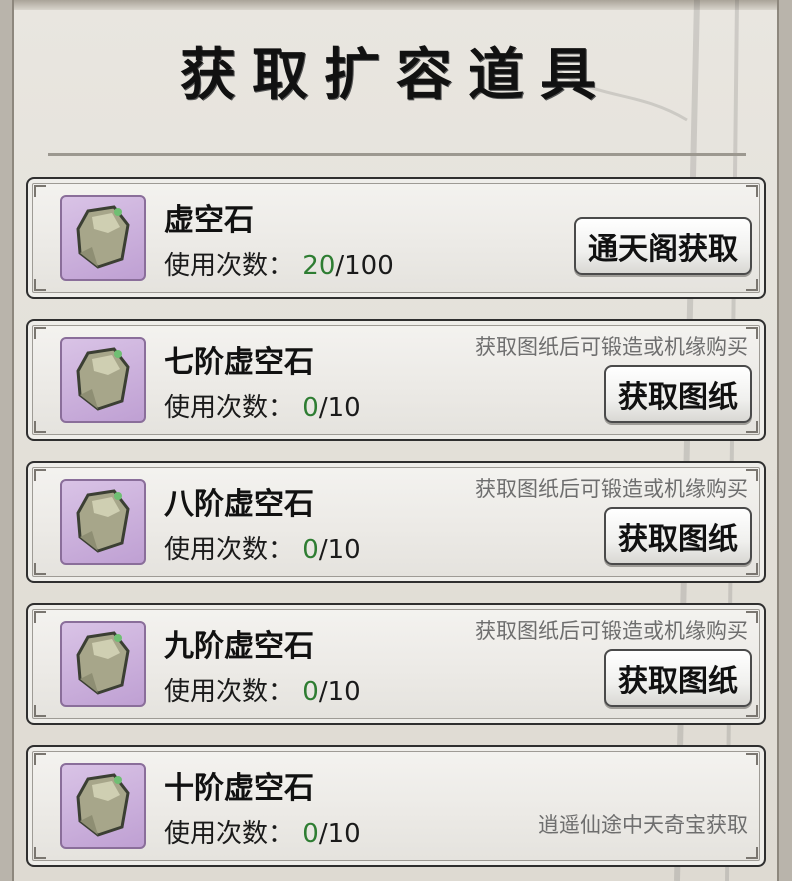 The image size is (792, 881). What do you see at coordinates (364, 266) in the screenshot?
I see `usage-max: /100` at bounding box center [364, 266].